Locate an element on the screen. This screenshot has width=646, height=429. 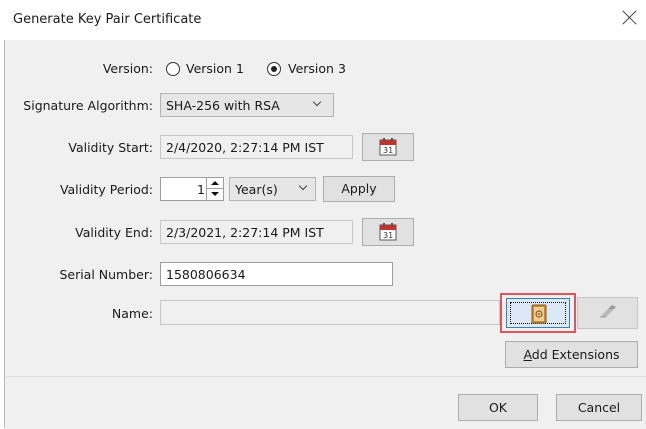
radio-version-1-label: Version 1 is located at coordinates (215, 68).